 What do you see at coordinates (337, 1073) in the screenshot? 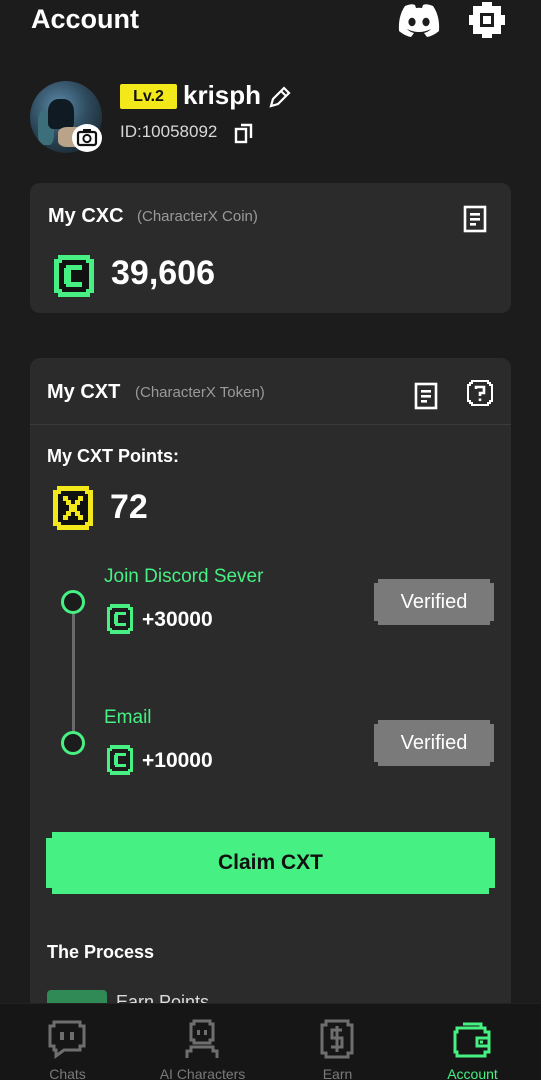
I see `tab-label: Earn` at bounding box center [337, 1073].